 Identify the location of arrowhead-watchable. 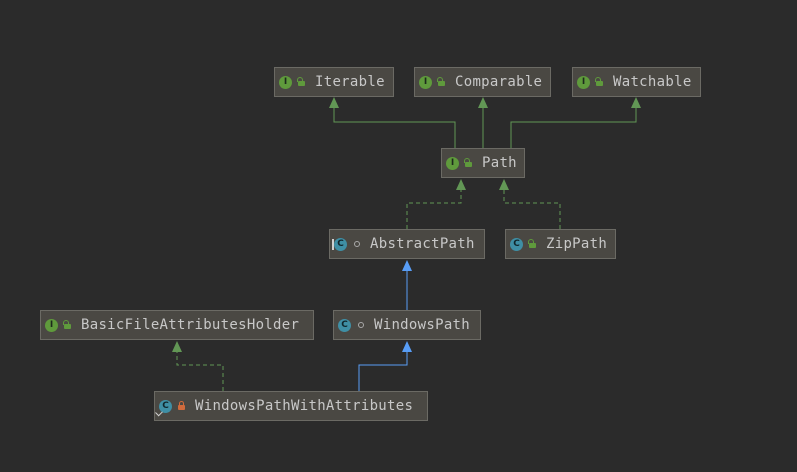
(636, 102).